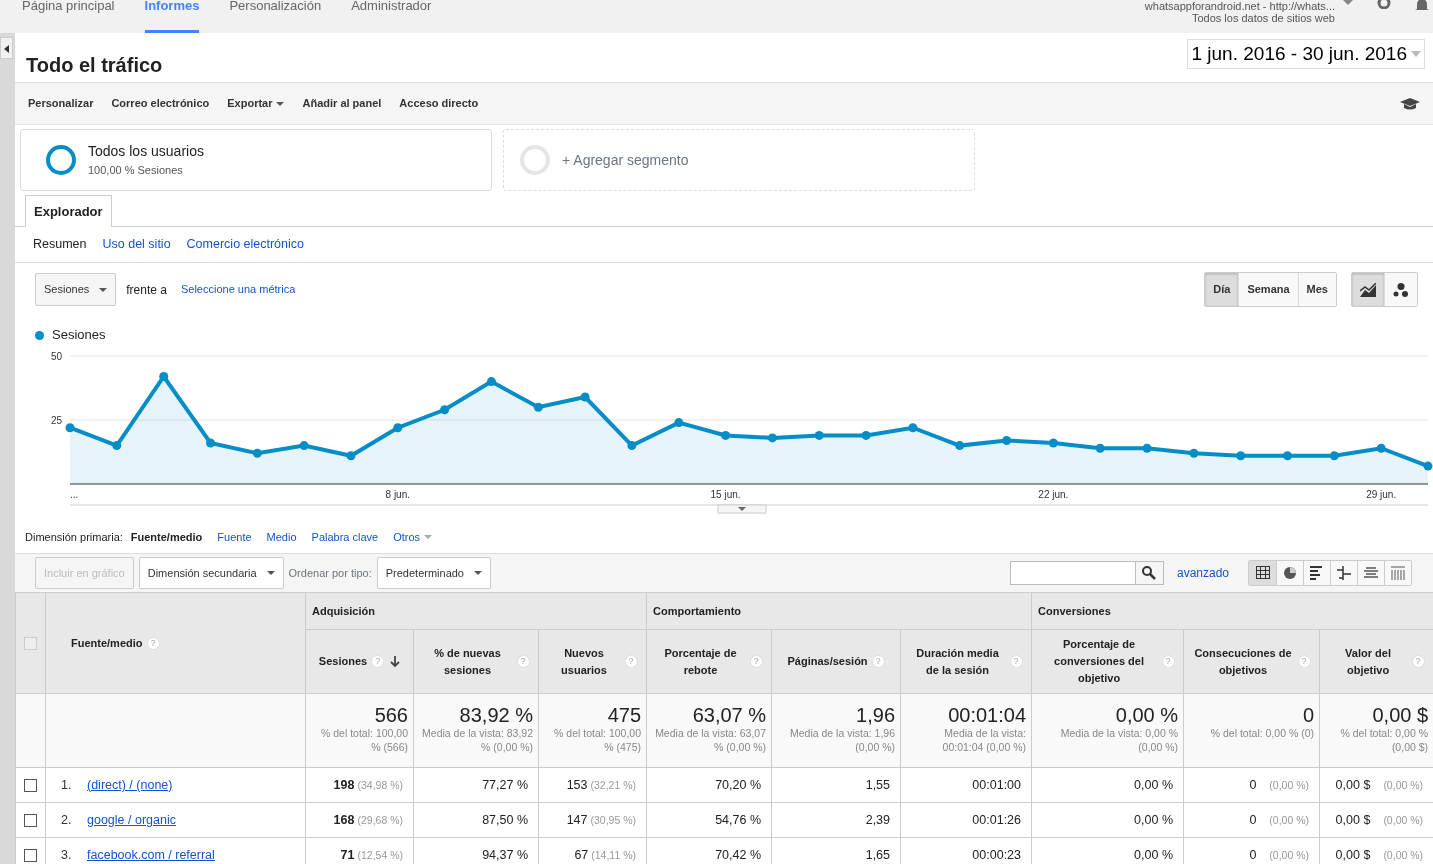 The height and width of the screenshot is (864, 1433). Describe the element at coordinates (1268, 289) in the screenshot. I see `granularity-button: Semana` at that location.